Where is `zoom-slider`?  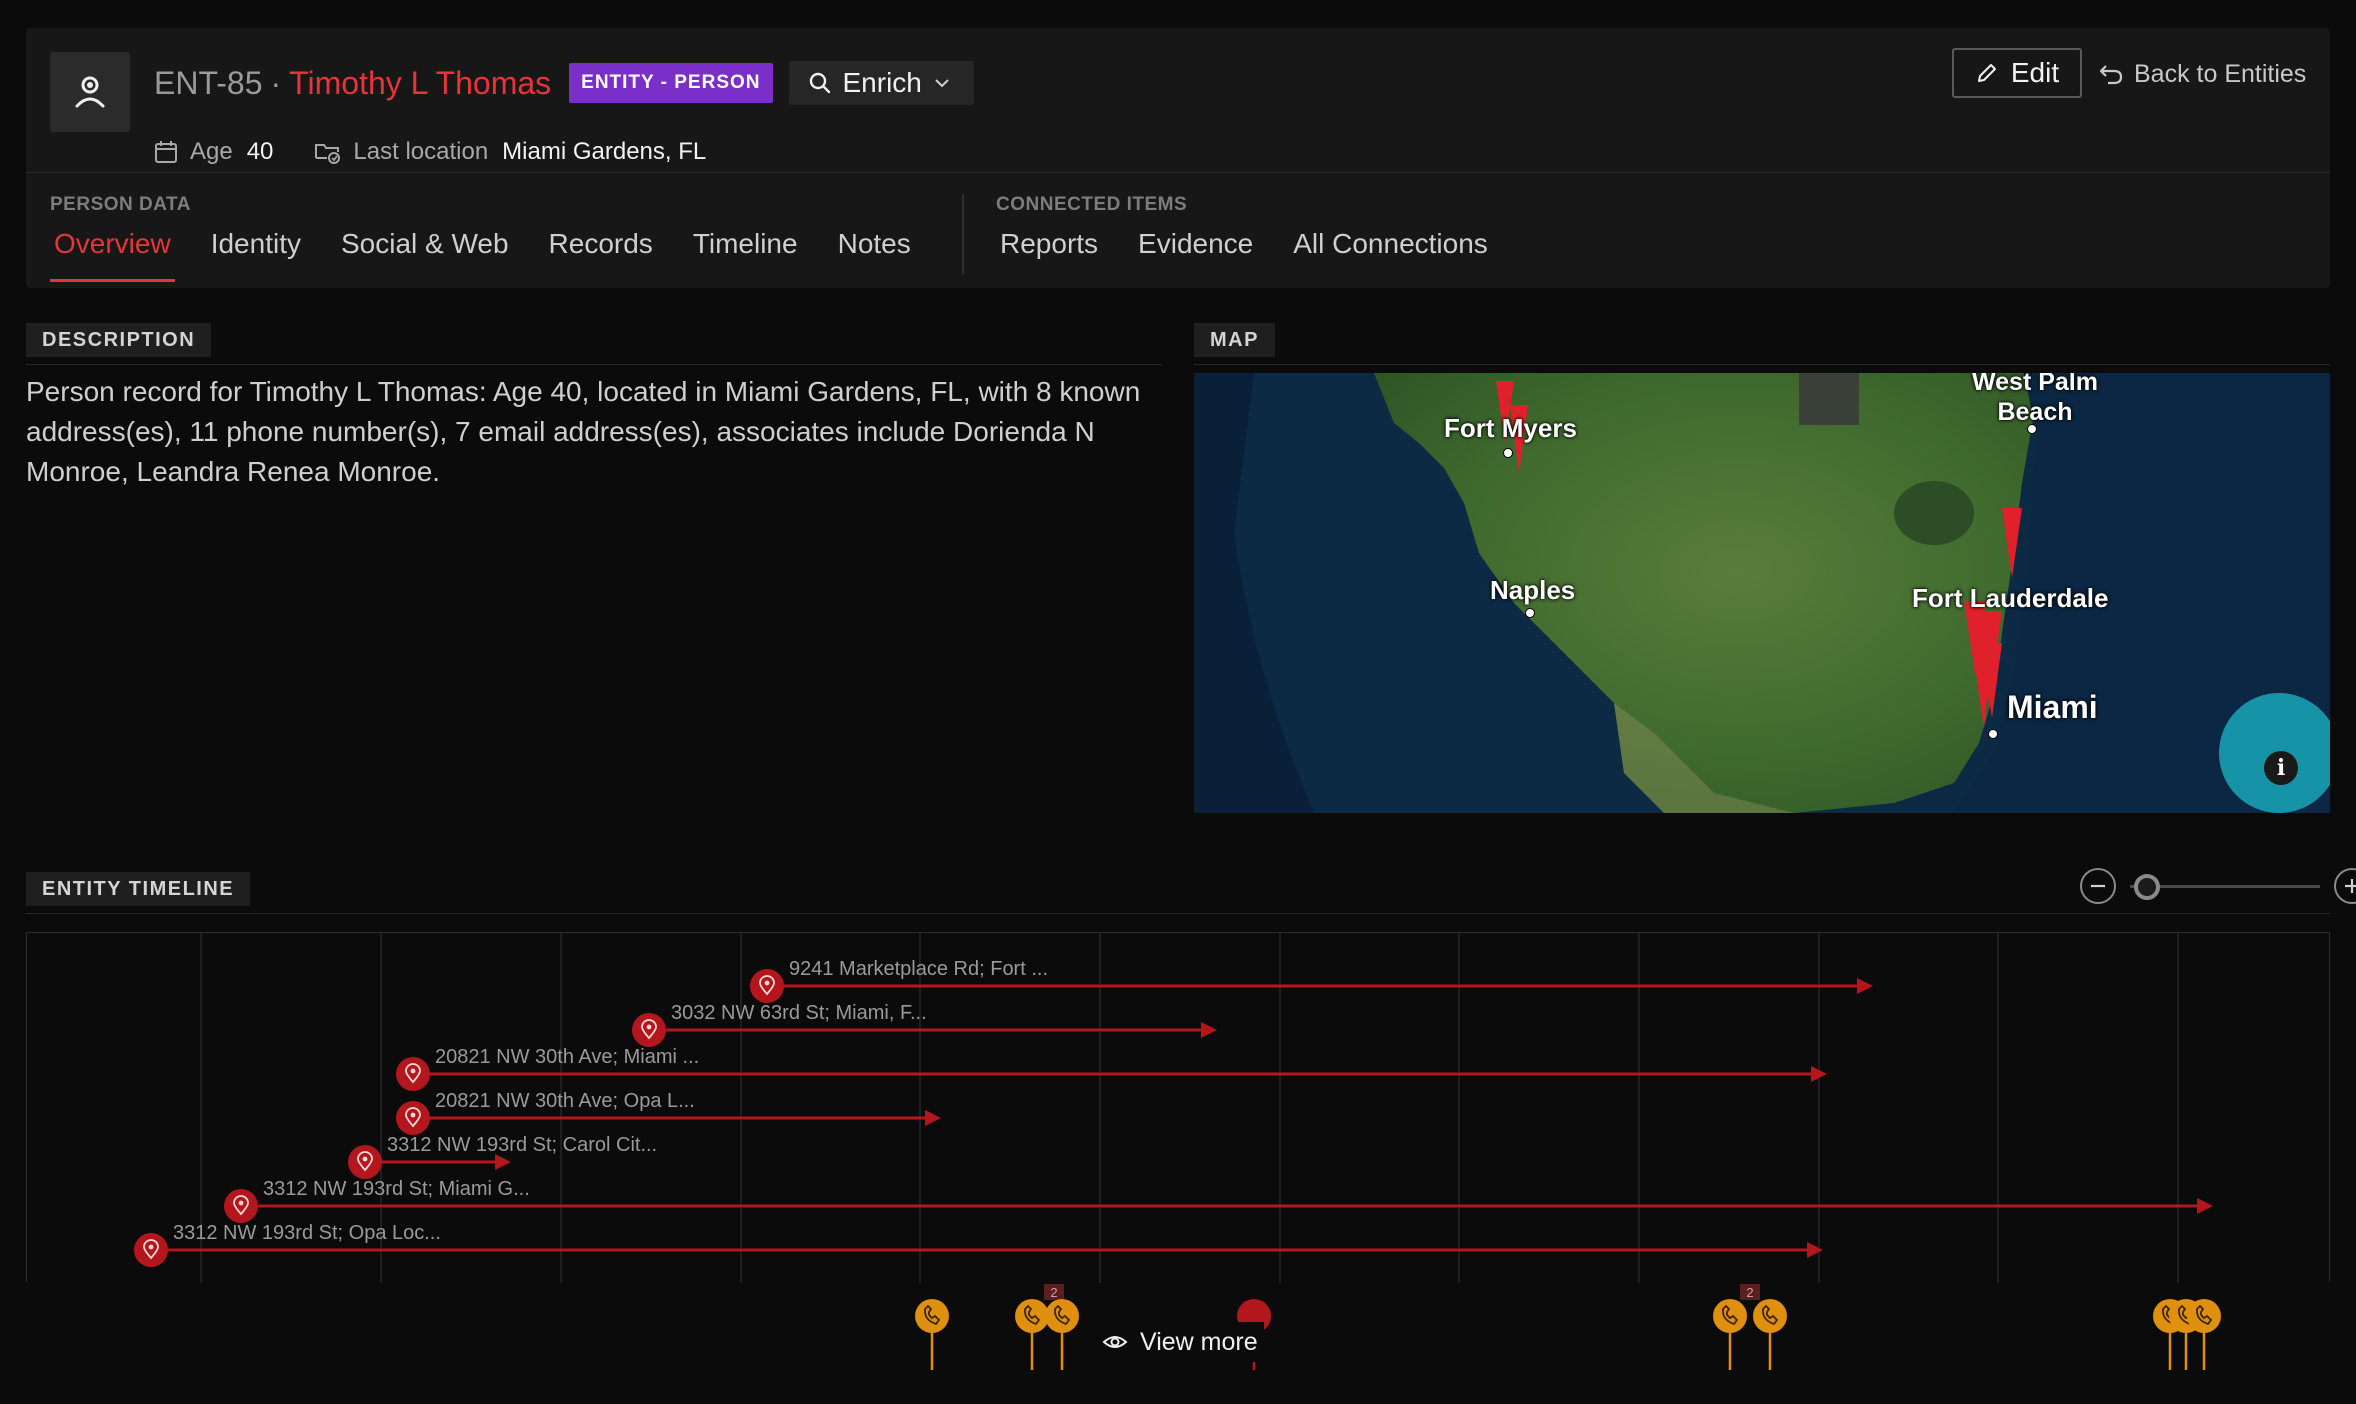
zoom-slider is located at coordinates (2225, 886).